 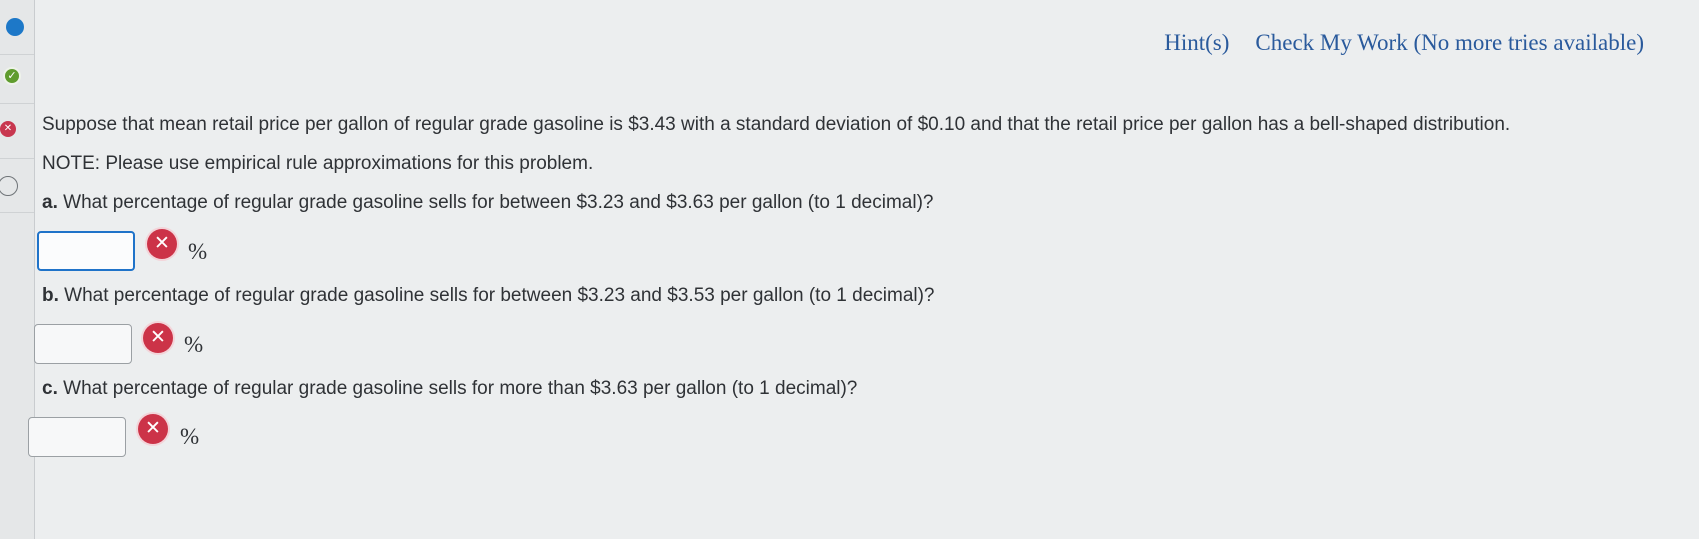 What do you see at coordinates (17, 269) in the screenshot?
I see `question-progress-rail: ✓ ✕` at bounding box center [17, 269].